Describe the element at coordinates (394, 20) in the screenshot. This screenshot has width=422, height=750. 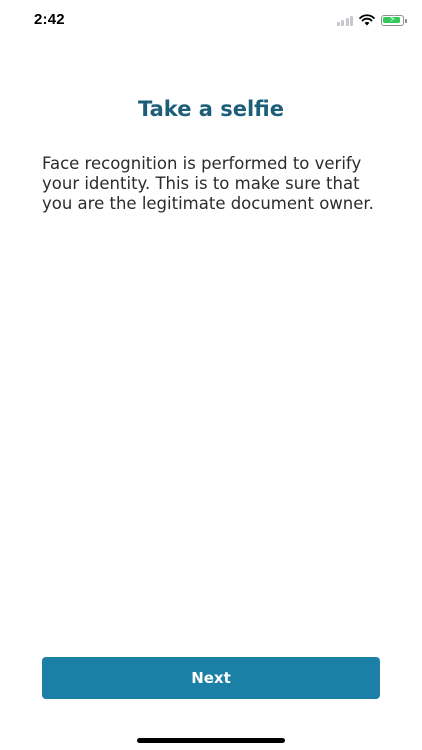
I see `battery-charging-icon: ⚡` at that location.